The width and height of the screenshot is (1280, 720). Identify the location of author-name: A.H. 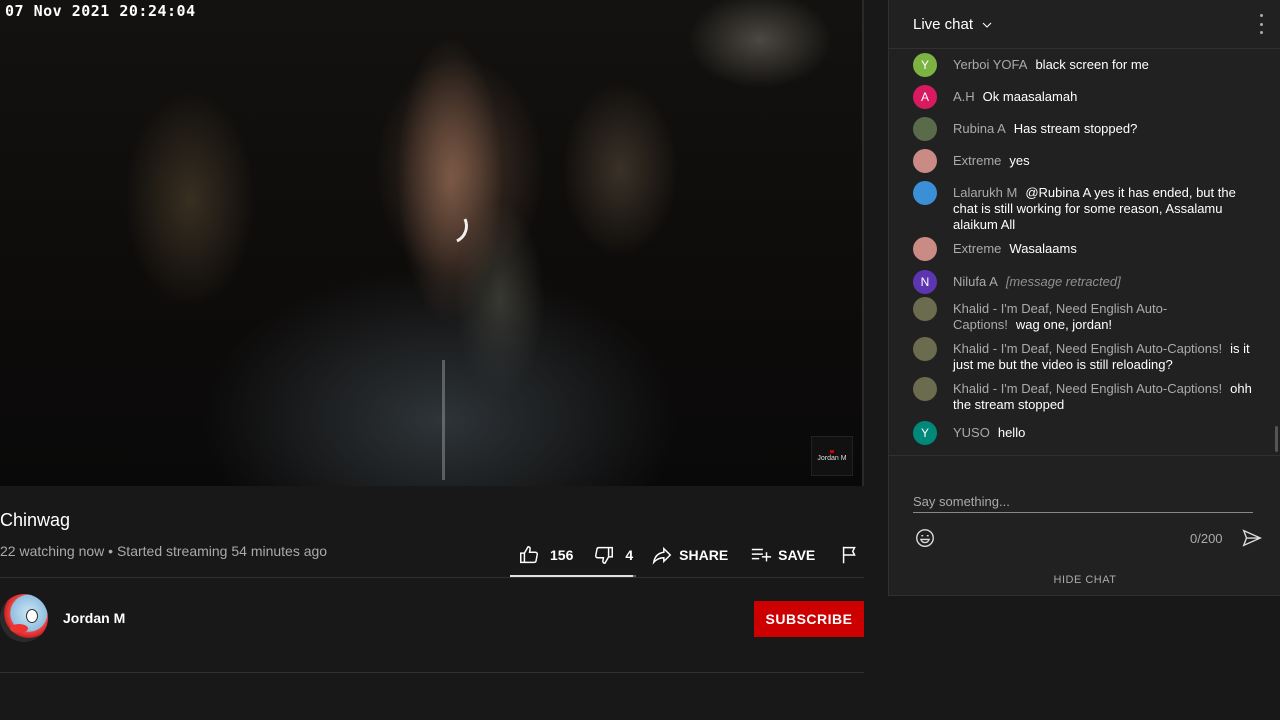
(964, 96).